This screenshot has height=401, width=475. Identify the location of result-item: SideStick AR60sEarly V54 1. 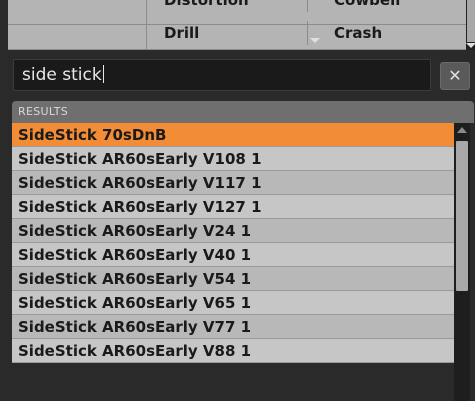
(233, 279).